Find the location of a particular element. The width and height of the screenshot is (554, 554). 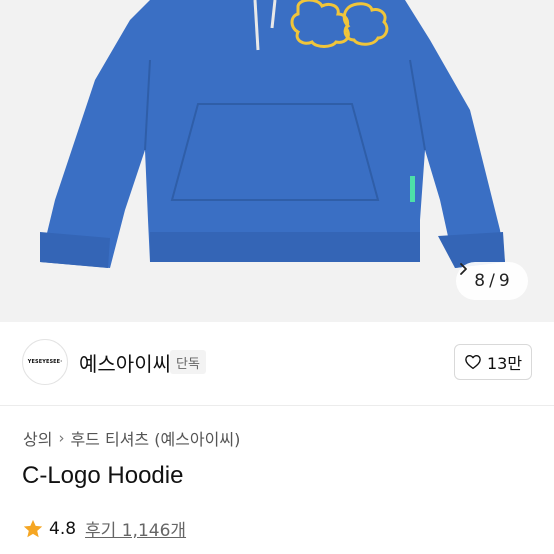

rating-score: 4.8 is located at coordinates (63, 528).